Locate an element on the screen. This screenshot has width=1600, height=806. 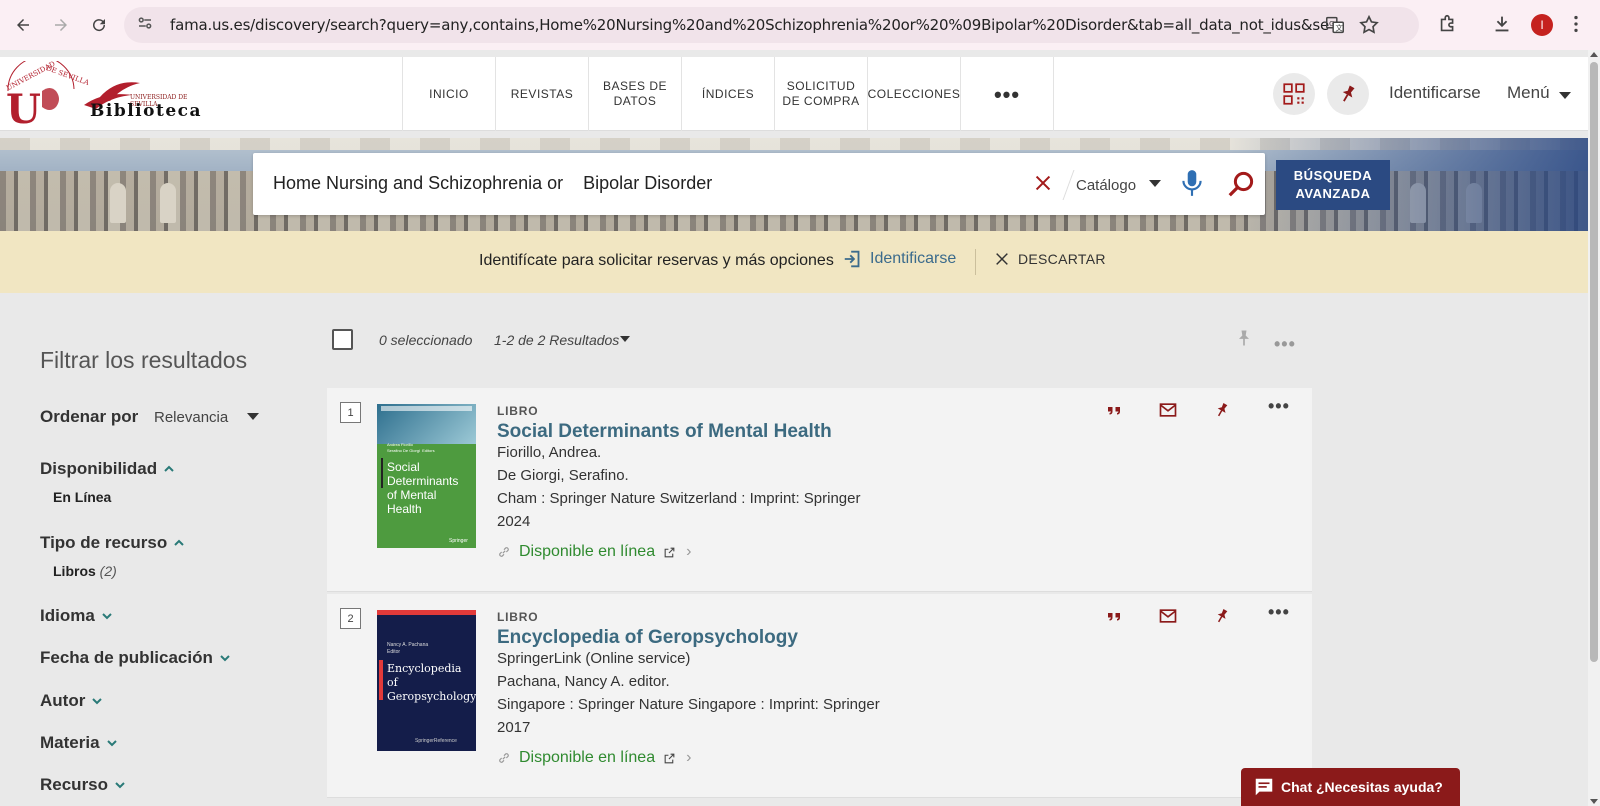
scroll-down-icon is located at coordinates (1594, 801).